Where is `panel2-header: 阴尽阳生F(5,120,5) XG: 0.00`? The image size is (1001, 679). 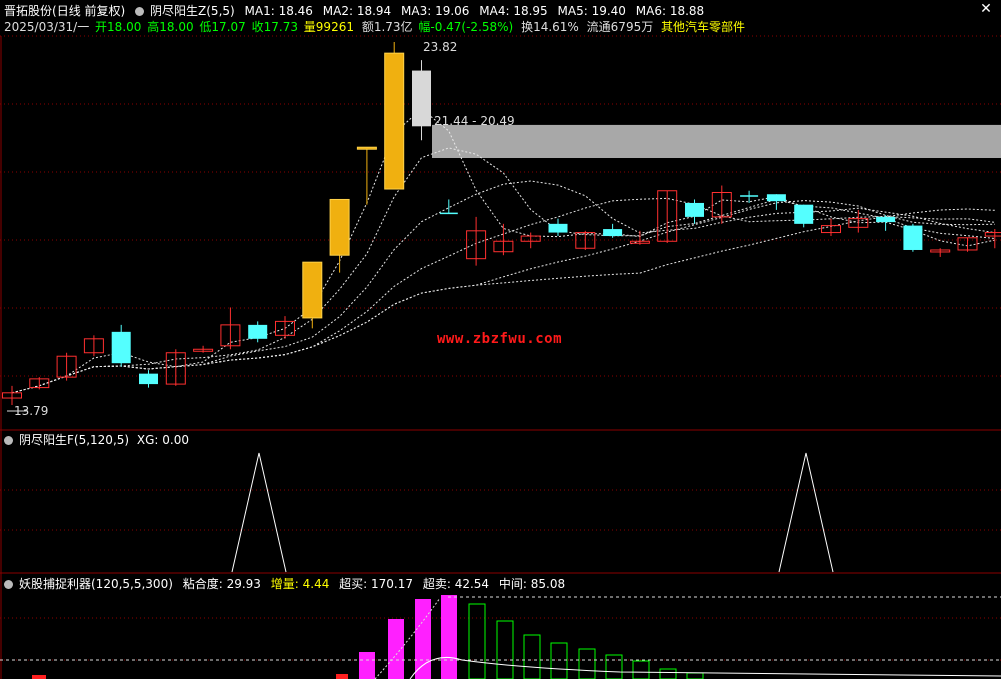
panel2-header: 阴尽阳生F(5,120,5) XG: 0.00 is located at coordinates (99, 440).